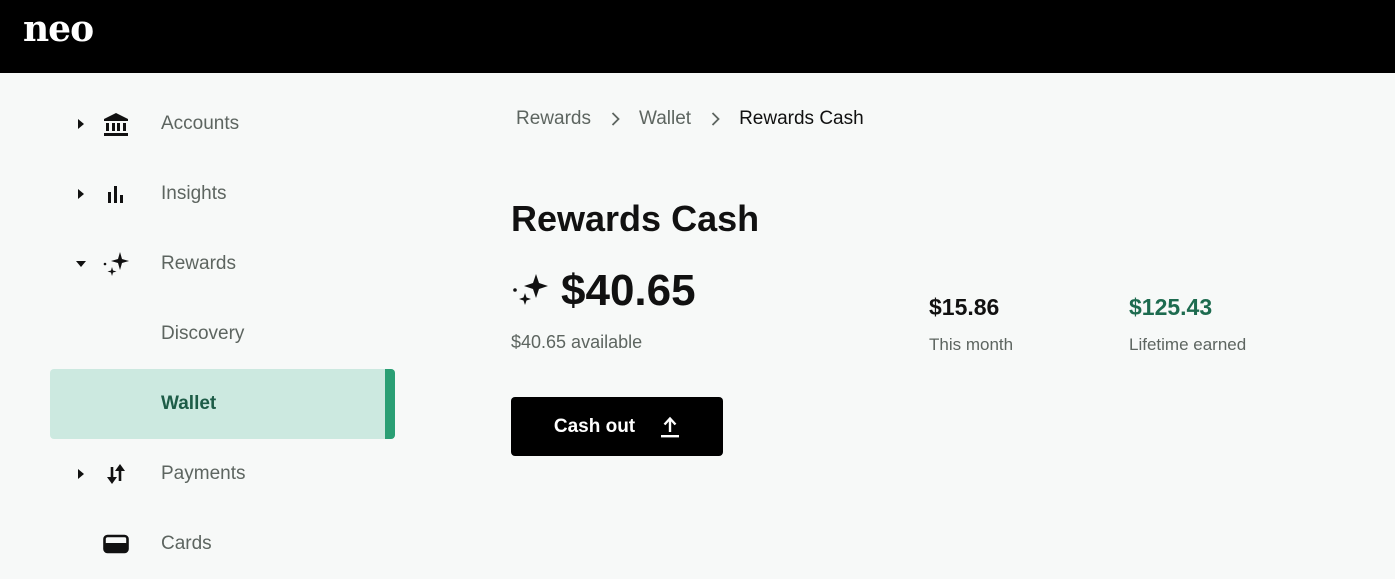 This screenshot has height=579, width=1395. Describe the element at coordinates (194, 193) in the screenshot. I see `sidebar-item-label: Insights` at that location.